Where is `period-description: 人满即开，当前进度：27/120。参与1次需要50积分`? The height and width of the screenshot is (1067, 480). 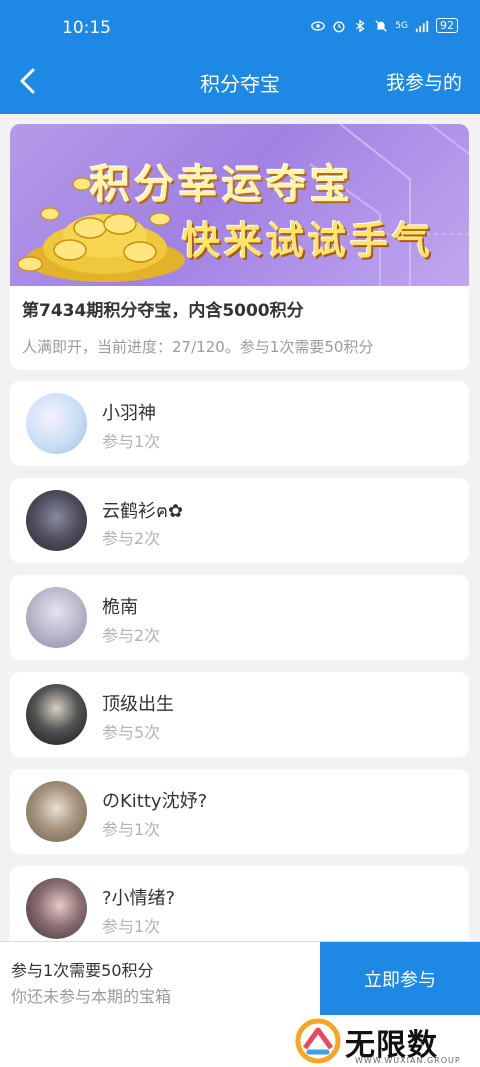 period-description: 人满即开，当前进度：27/120。参与1次需要50积分 is located at coordinates (198, 347).